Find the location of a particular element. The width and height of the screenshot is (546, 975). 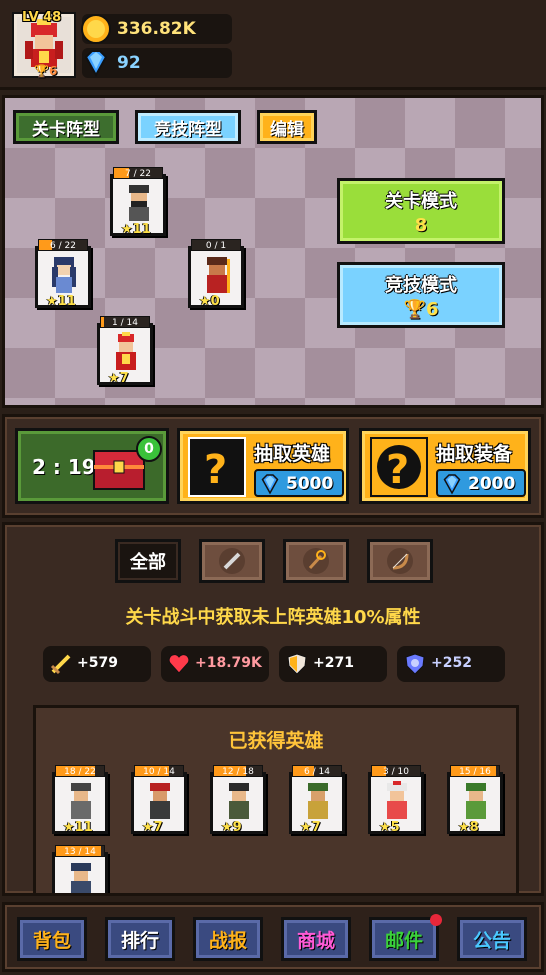

nav-mail: 邮件 is located at coordinates (405, 937).